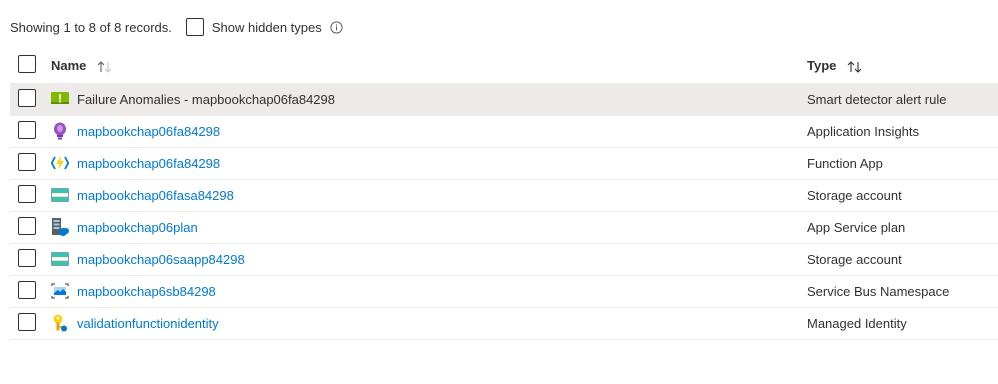  I want to click on application-insights-icon, so click(60, 131).